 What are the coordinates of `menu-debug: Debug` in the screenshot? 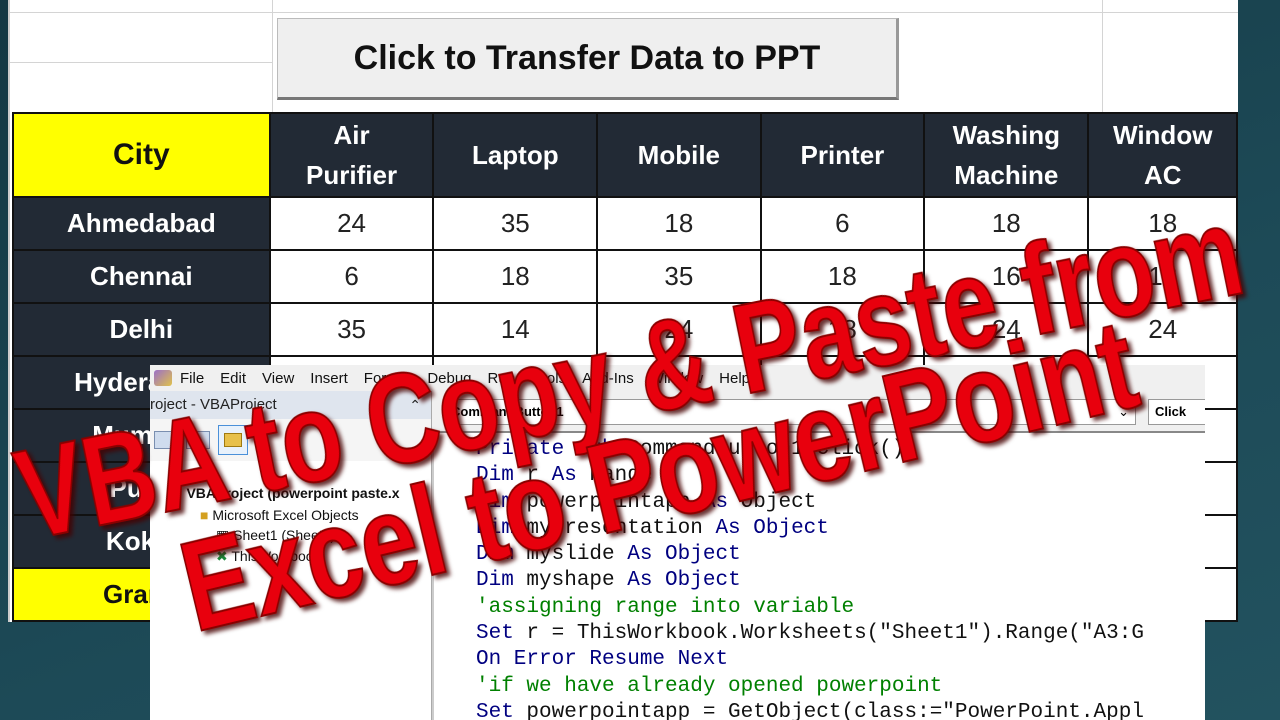 It's located at (449, 378).